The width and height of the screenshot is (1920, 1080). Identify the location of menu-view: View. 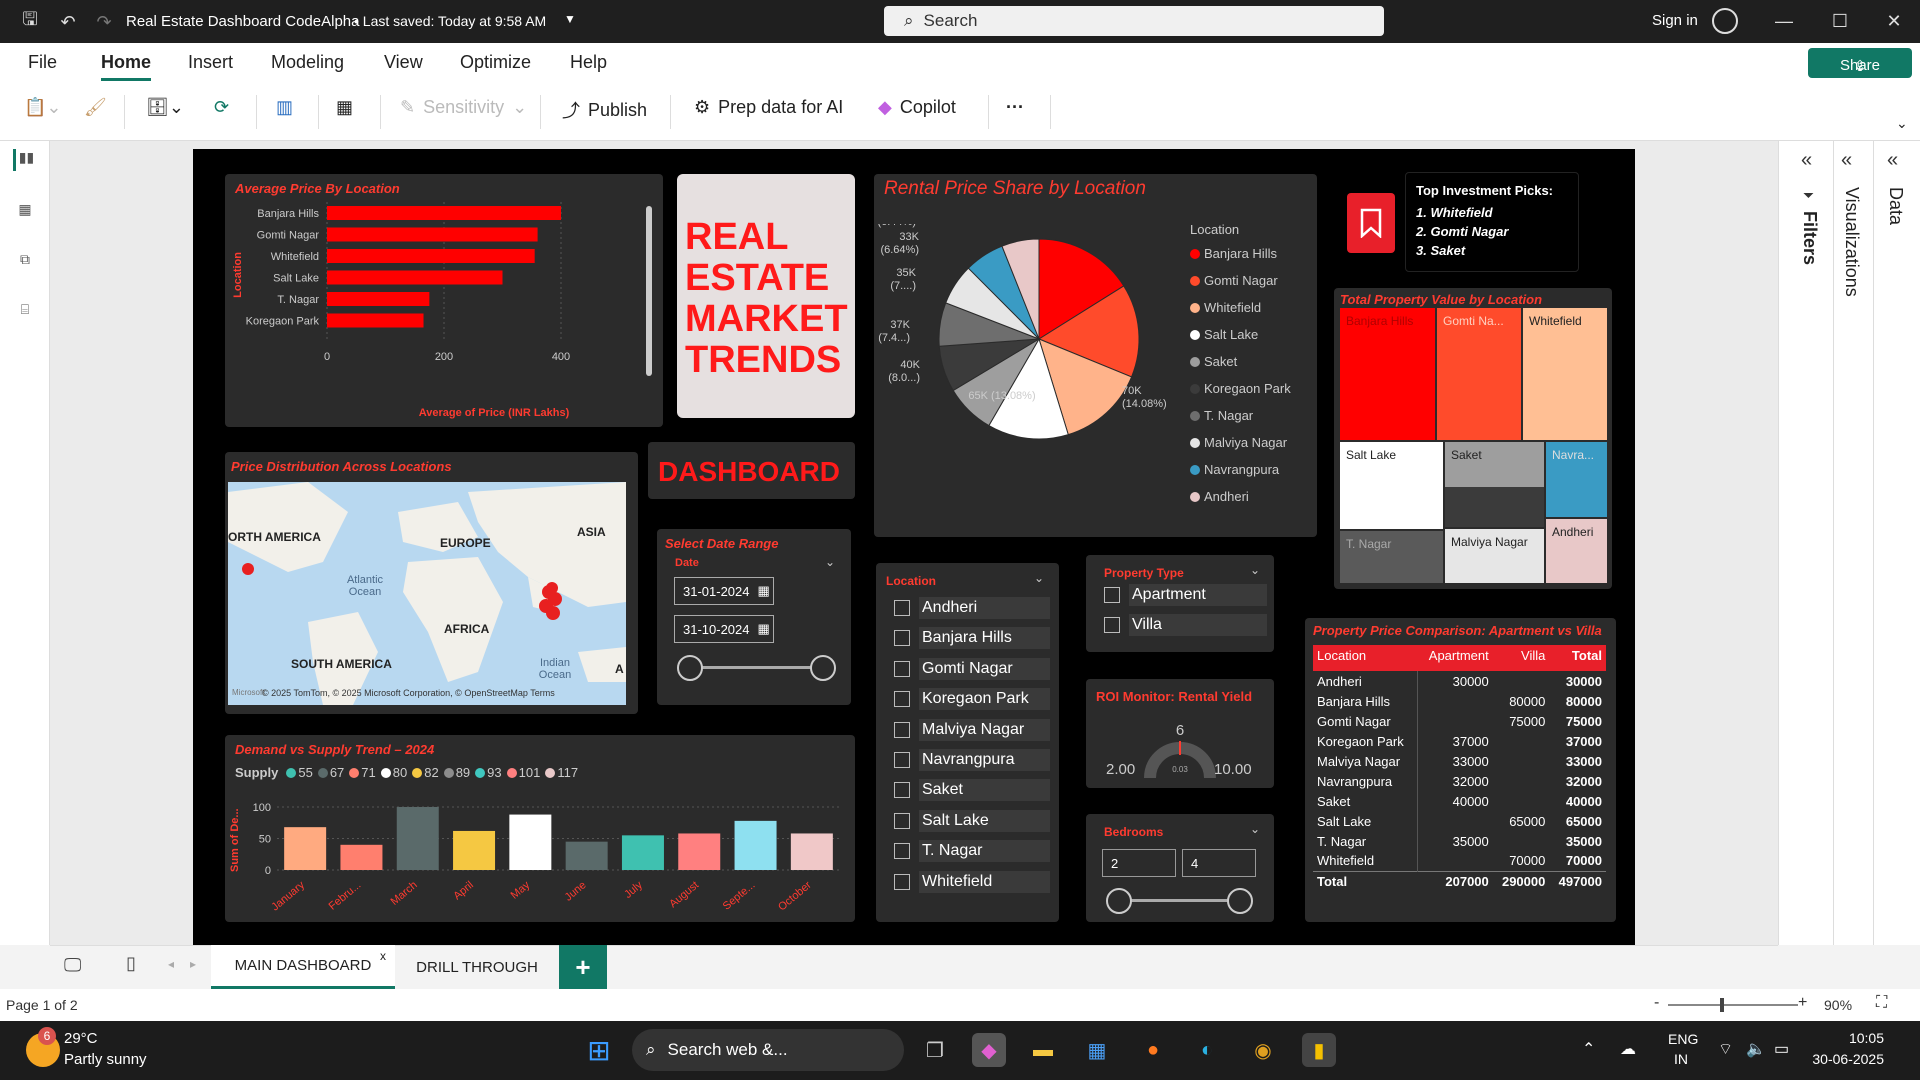
(403, 62).